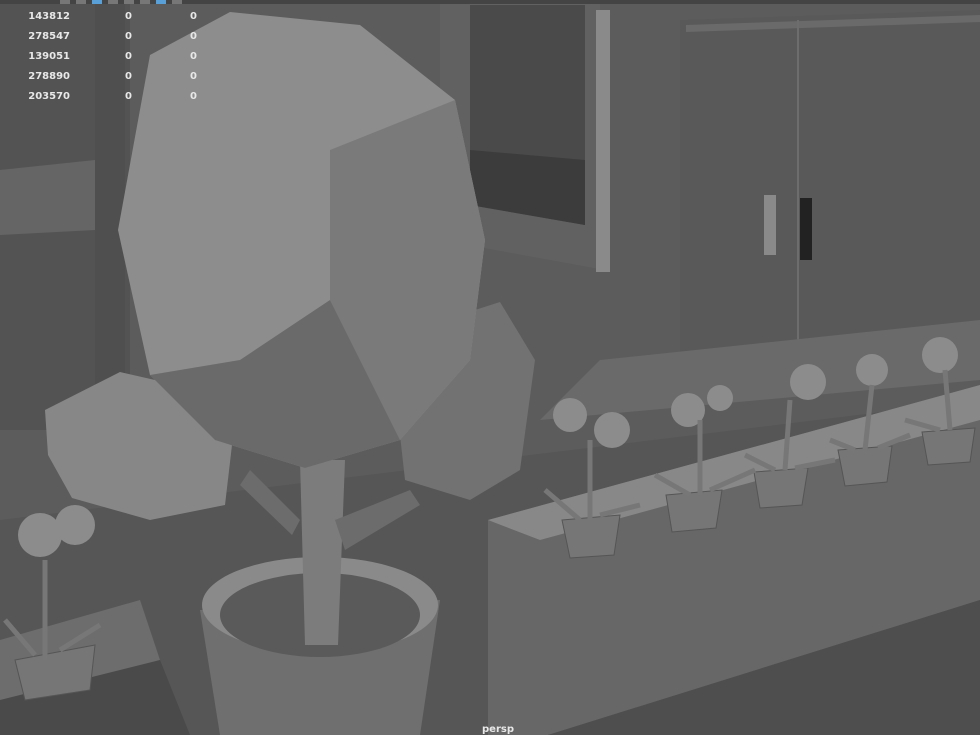 This screenshot has height=735, width=980. What do you see at coordinates (49, 16) in the screenshot?
I see `hud-value: 143812` at bounding box center [49, 16].